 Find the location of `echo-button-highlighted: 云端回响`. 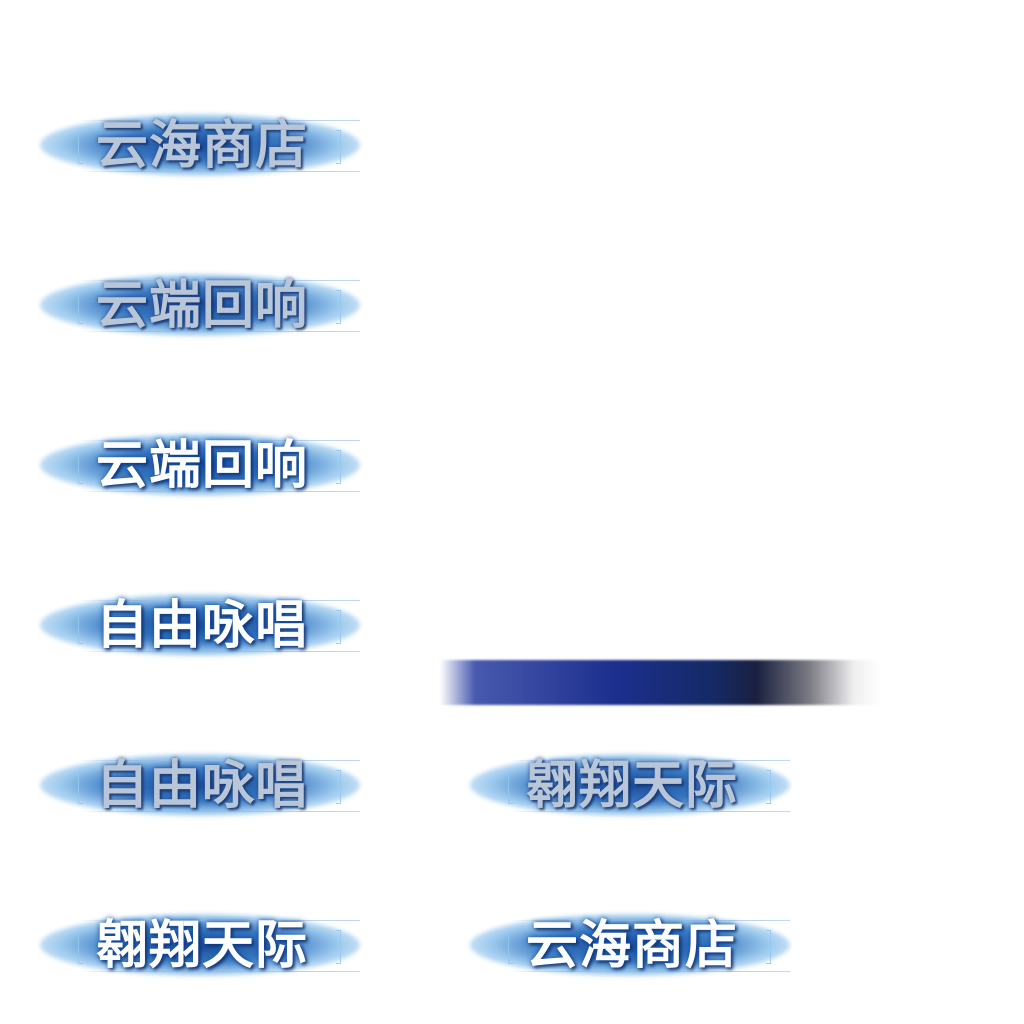

echo-button-highlighted: 云端回响 is located at coordinates (185, 465).